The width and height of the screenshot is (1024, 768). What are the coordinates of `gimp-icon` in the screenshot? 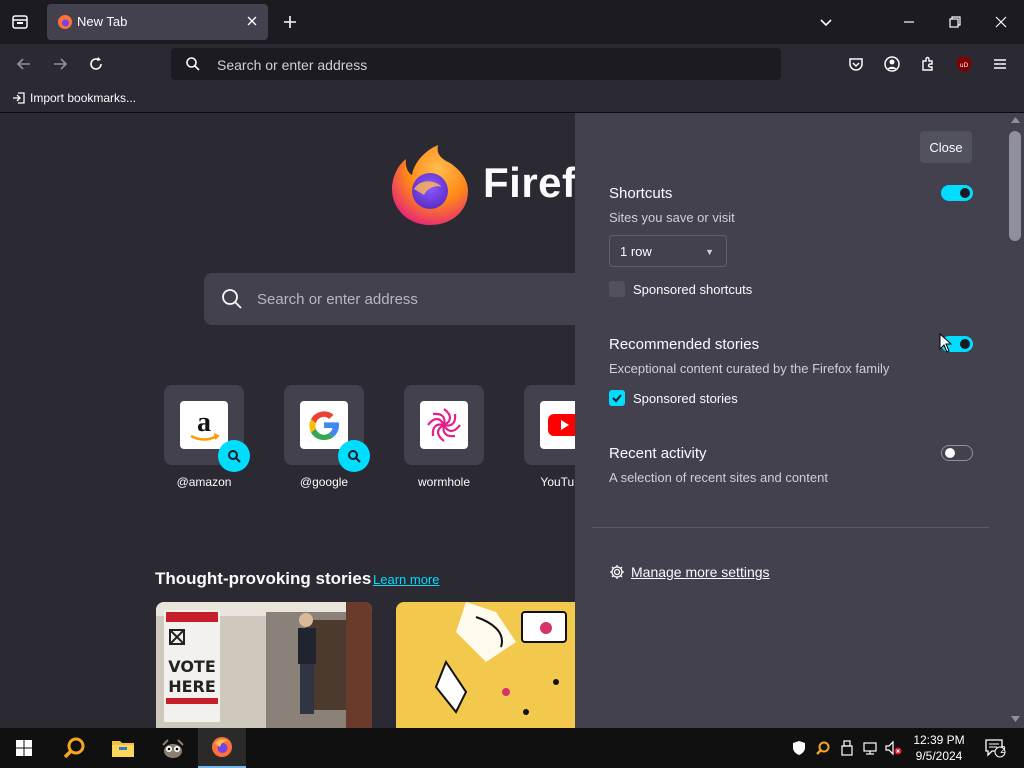 It's located at (173, 748).